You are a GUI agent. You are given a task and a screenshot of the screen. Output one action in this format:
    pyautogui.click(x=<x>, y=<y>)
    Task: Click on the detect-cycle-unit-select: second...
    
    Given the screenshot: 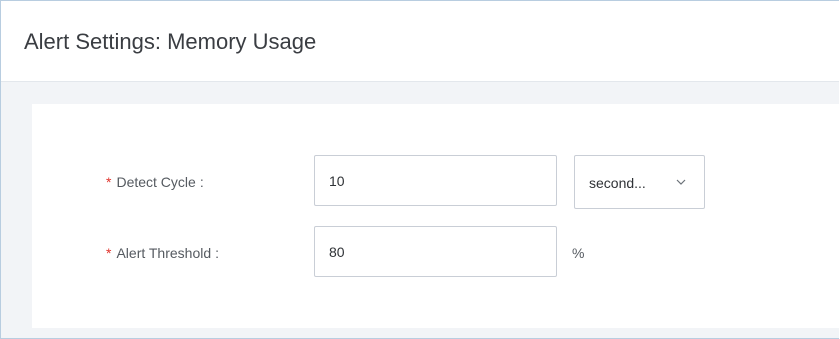 What is the action you would take?
    pyautogui.click(x=639, y=182)
    